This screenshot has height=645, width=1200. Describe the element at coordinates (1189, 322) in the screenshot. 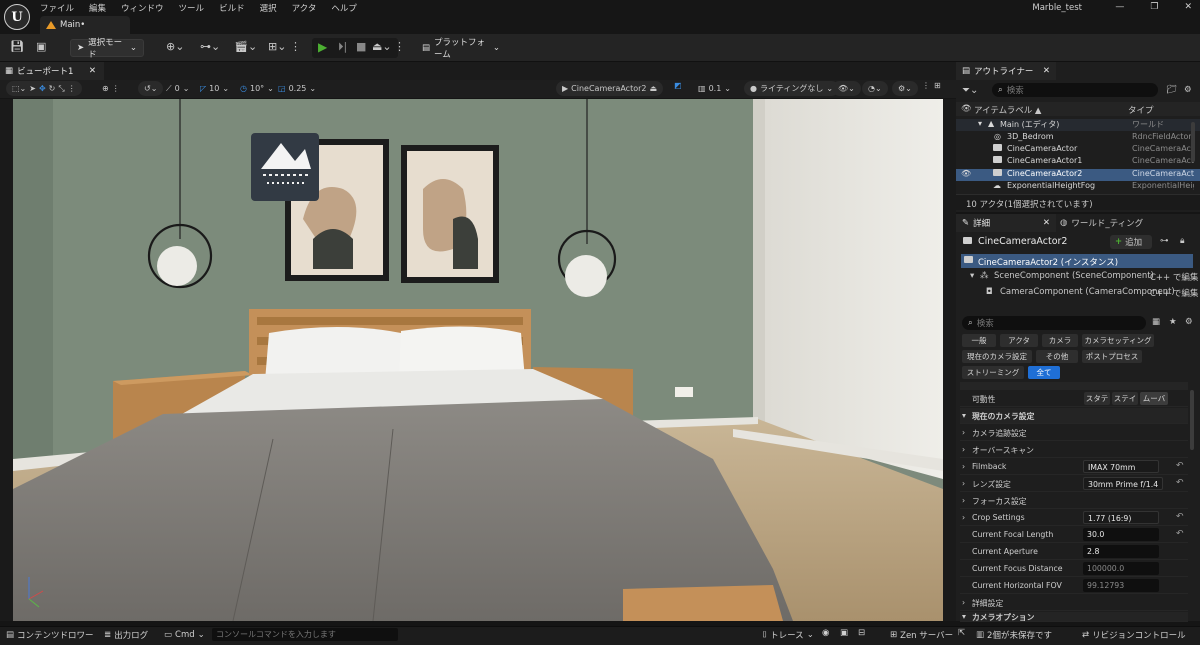

I see `gear-icon: ⚙` at that location.